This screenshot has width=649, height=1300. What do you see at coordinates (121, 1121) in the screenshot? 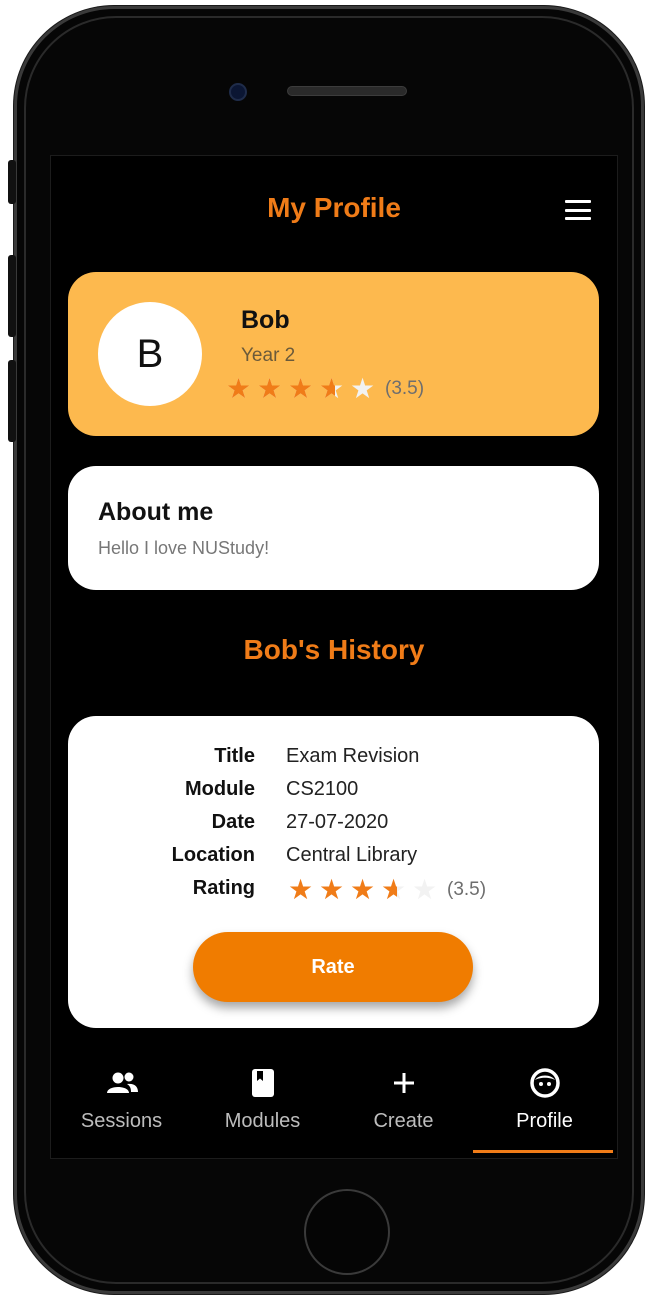
I see `nav-label: Sessions` at bounding box center [121, 1121].